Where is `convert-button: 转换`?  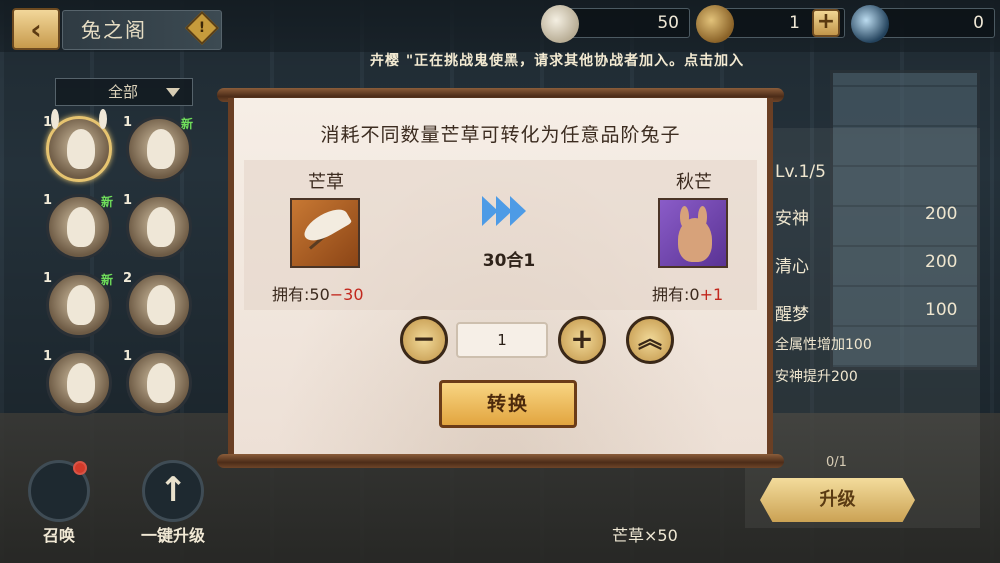 convert-button: 转换 is located at coordinates (508, 404).